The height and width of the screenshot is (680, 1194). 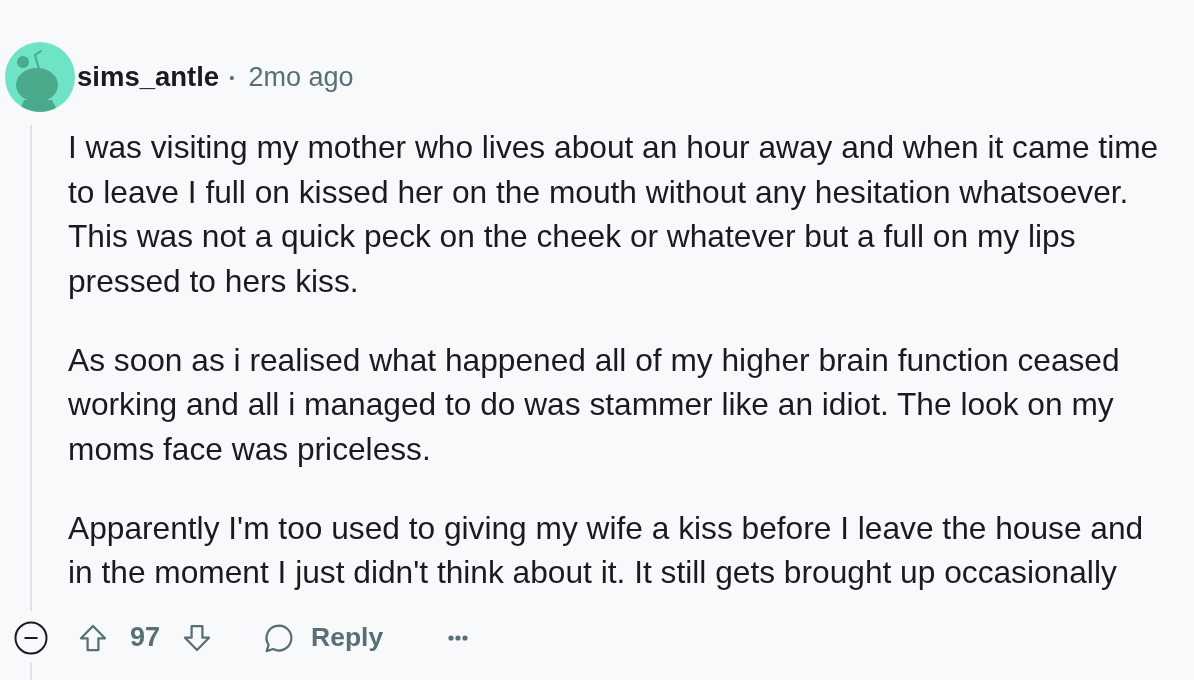 I want to click on arrow-down-icon, so click(x=197, y=637).